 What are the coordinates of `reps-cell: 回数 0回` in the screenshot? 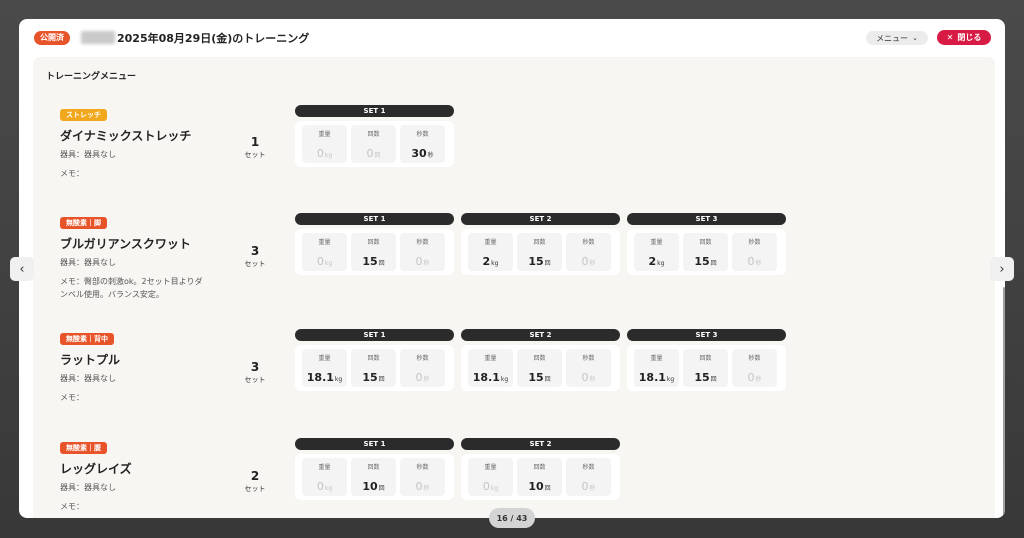 It's located at (373, 144).